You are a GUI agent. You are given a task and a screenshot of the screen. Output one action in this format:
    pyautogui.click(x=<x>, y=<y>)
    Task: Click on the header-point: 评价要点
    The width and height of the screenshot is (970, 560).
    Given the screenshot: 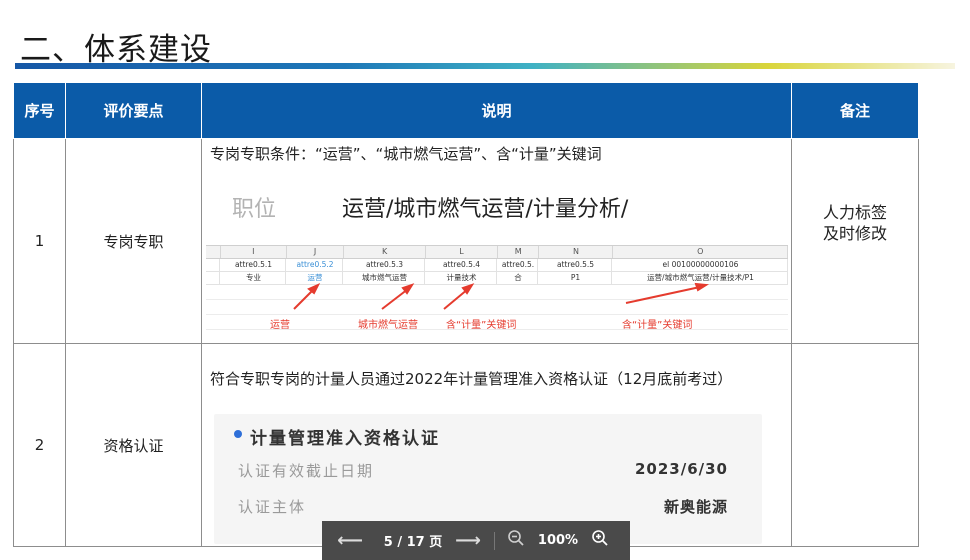 What is the action you would take?
    pyautogui.click(x=133, y=110)
    